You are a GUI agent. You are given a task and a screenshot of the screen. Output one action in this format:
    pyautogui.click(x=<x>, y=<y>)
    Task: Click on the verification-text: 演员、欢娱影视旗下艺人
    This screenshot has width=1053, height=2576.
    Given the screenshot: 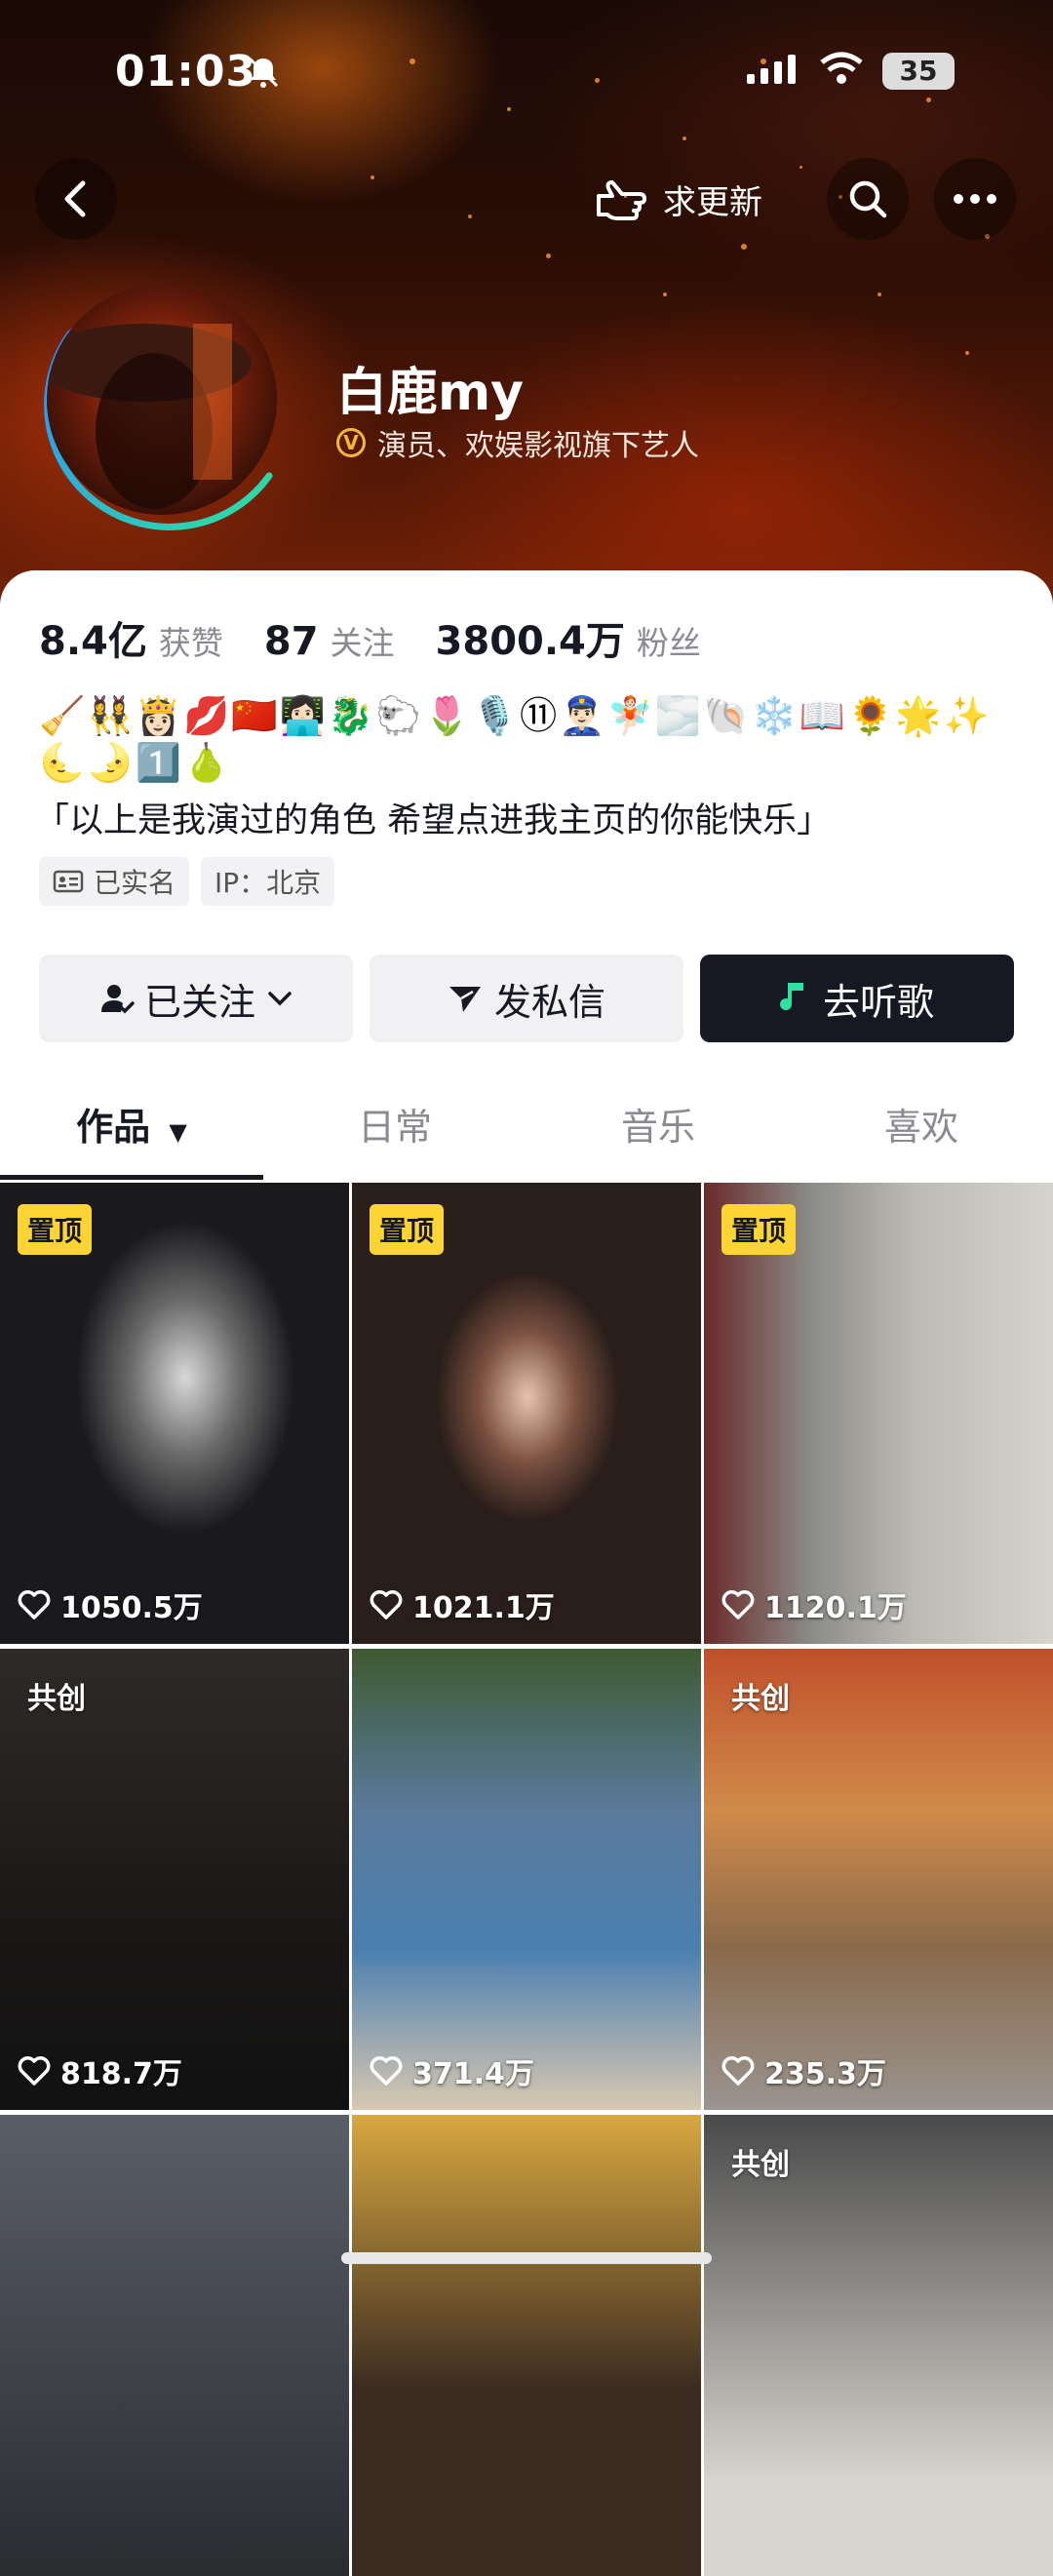 What is the action you would take?
    pyautogui.click(x=538, y=446)
    